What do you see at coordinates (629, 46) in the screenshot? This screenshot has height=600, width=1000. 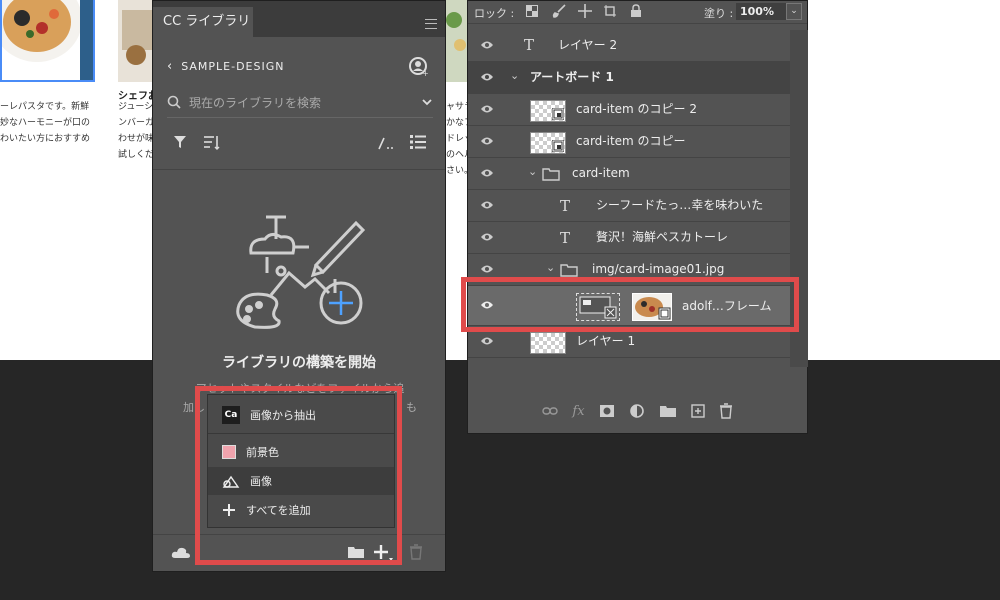 I see `layer-row-text: T レイヤー 2` at bounding box center [629, 46].